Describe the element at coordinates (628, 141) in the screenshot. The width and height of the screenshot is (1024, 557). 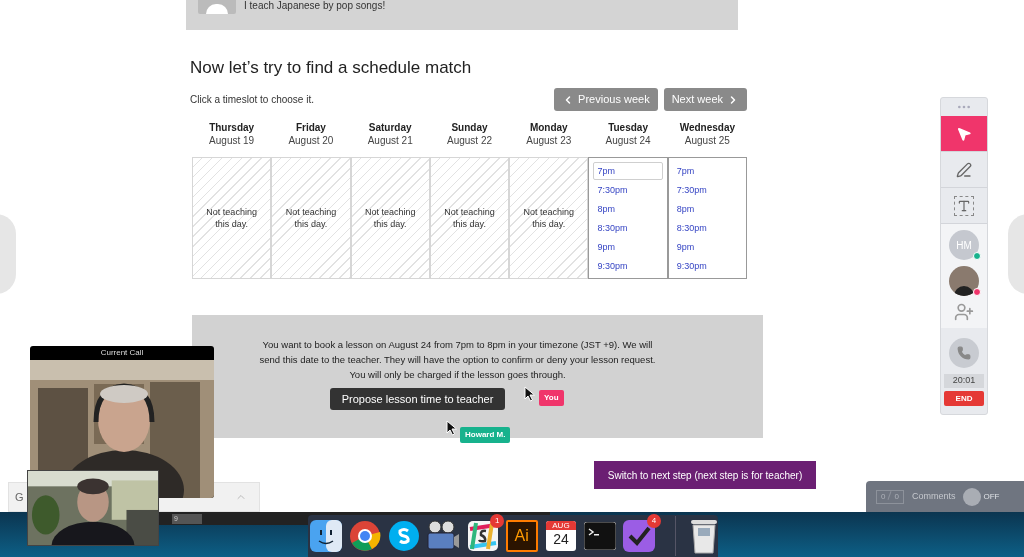
I see `date-label: August 24` at that location.